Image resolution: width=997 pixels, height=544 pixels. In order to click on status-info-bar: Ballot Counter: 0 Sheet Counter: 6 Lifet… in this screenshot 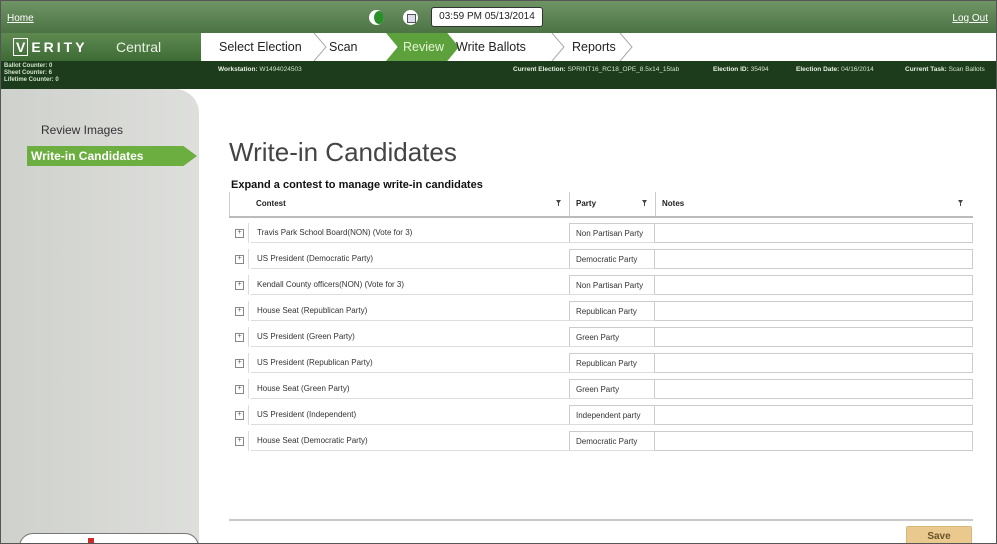, I will do `click(498, 75)`.